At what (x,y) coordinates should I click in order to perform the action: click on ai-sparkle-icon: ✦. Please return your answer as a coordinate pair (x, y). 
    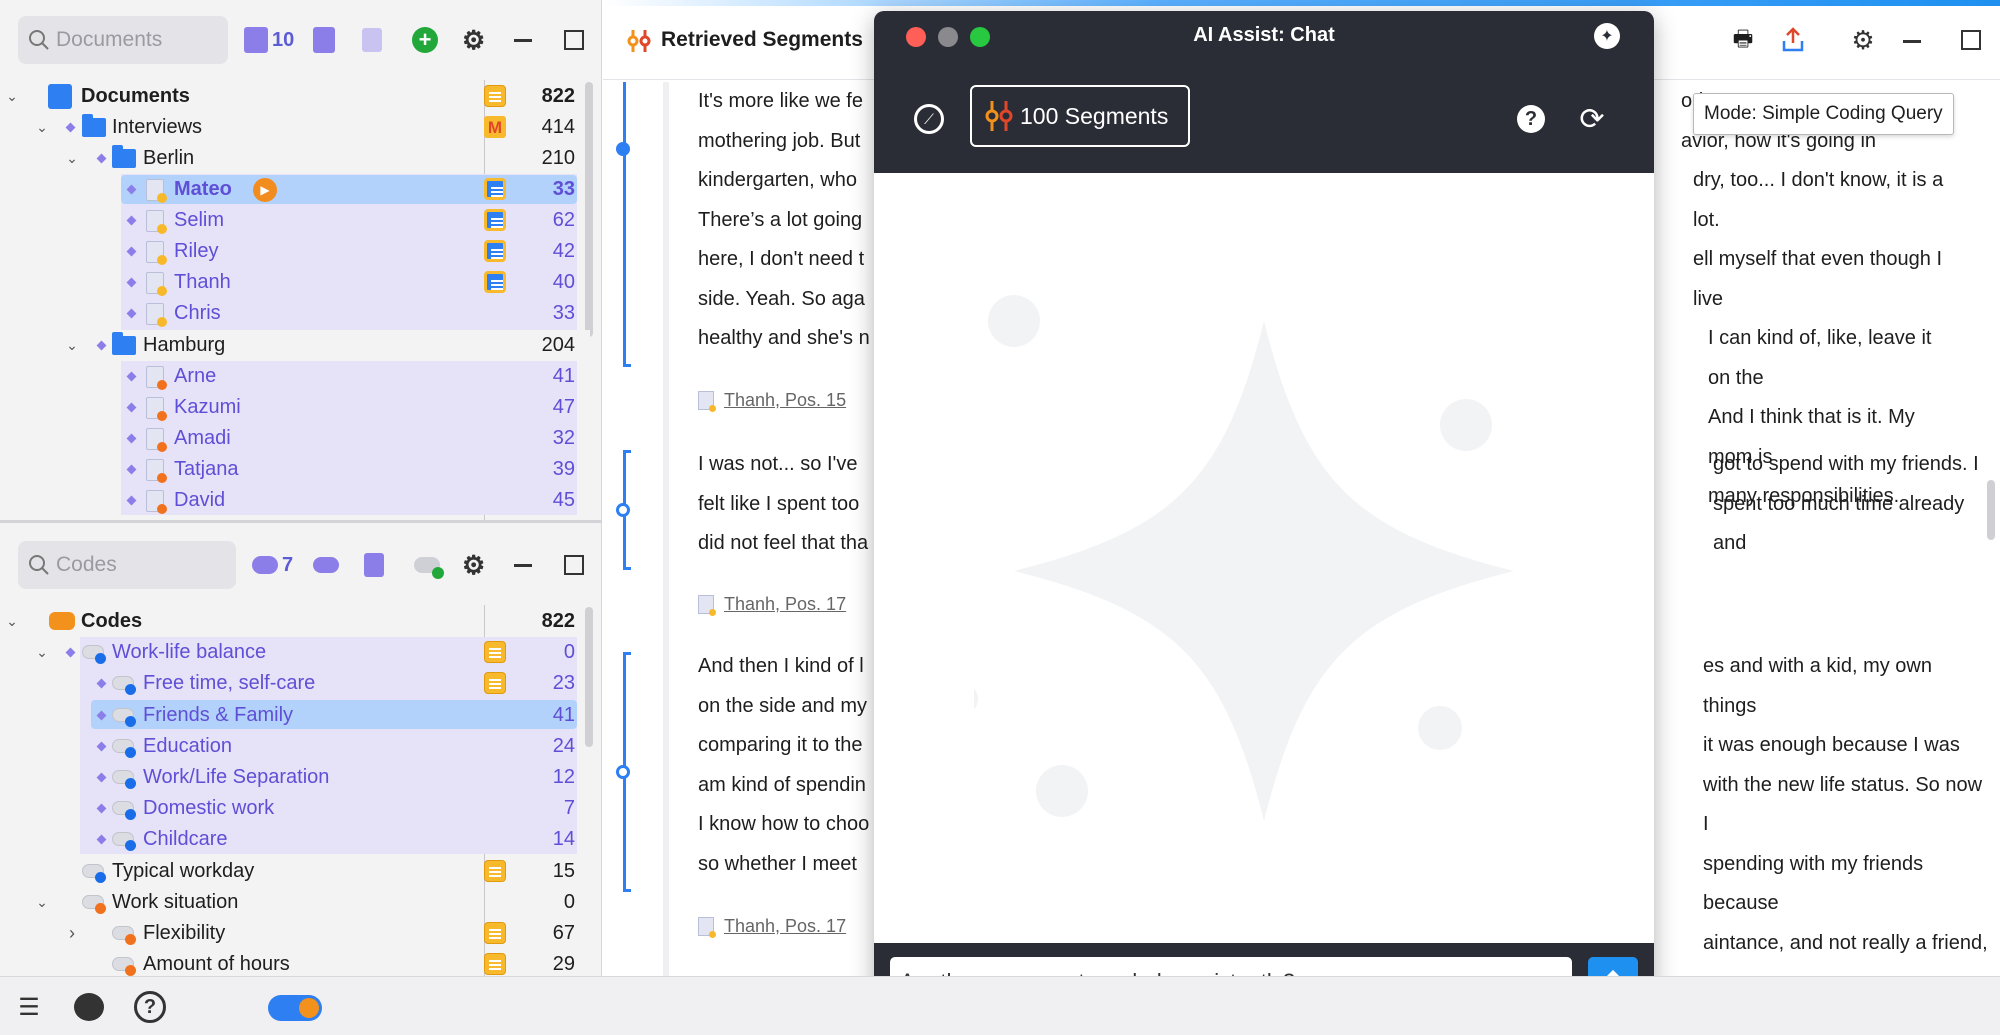
    Looking at the image, I should click on (1607, 36).